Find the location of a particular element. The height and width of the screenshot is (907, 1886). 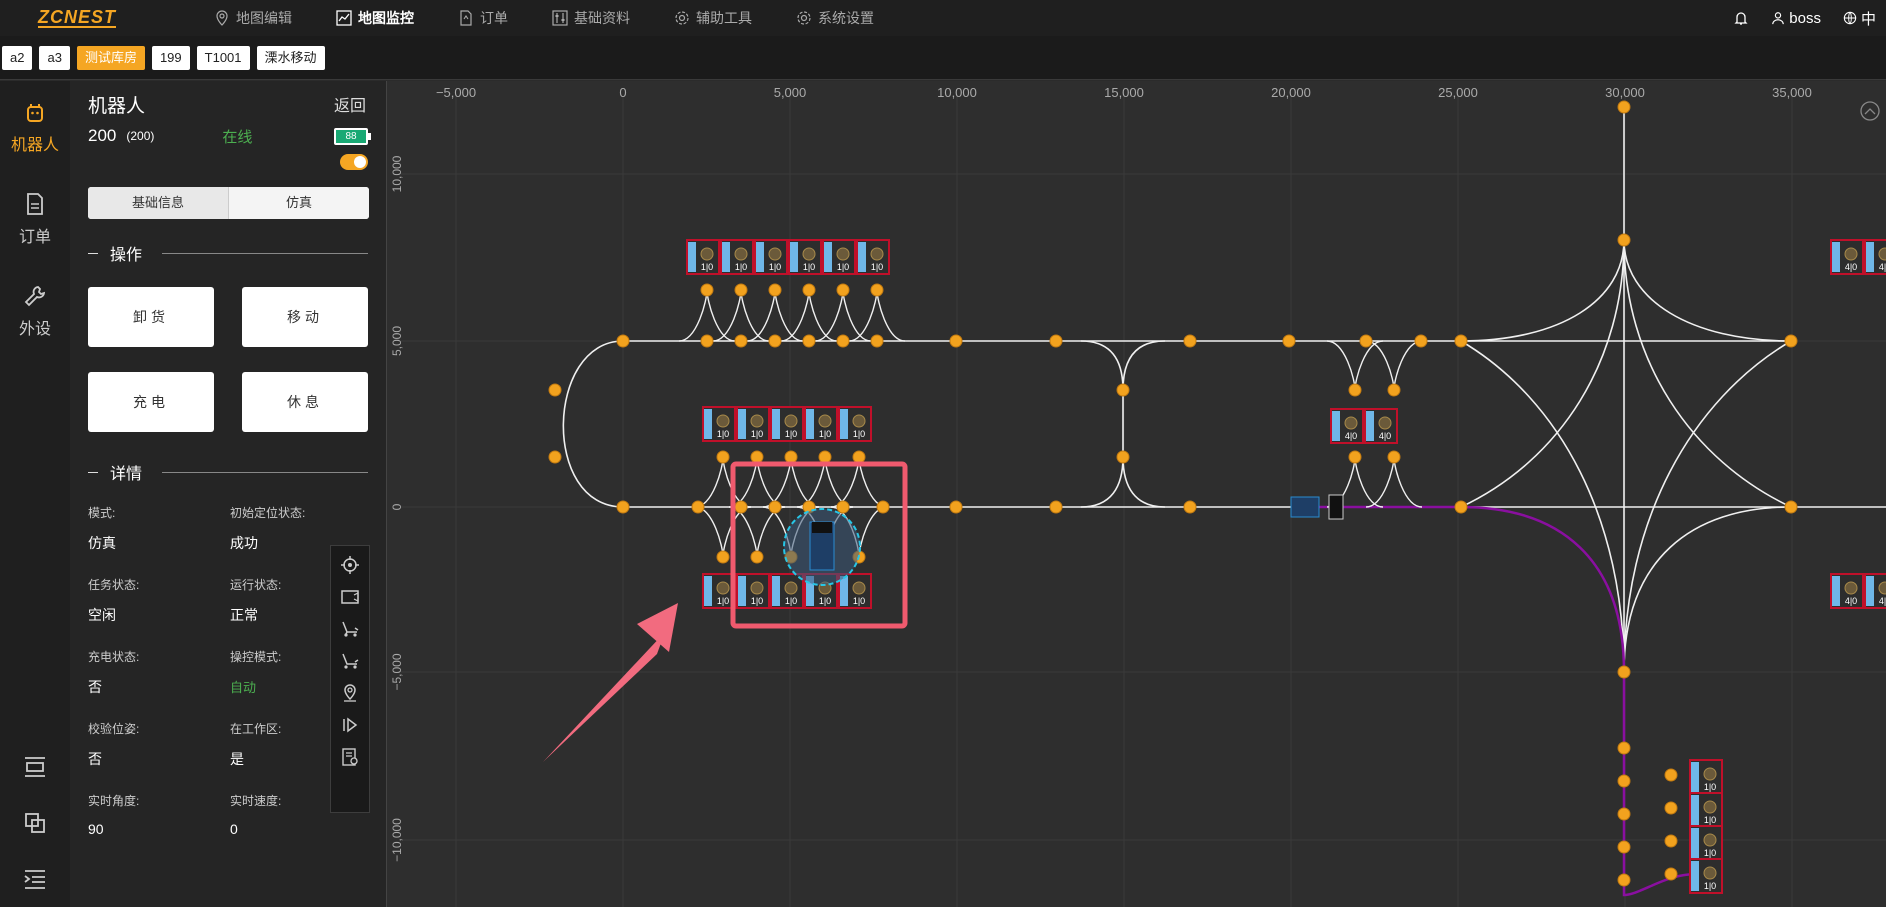

align-button is located at coordinates (35, 767).